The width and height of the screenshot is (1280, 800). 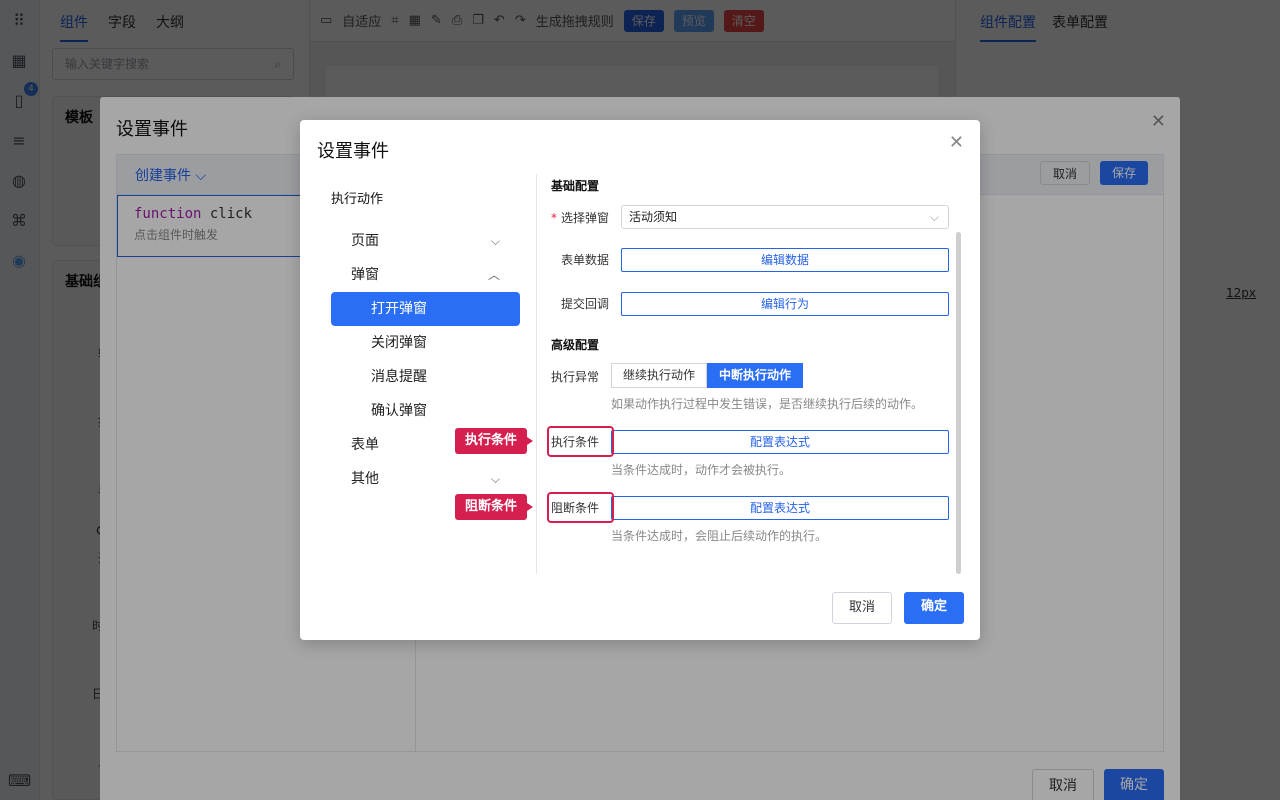 What do you see at coordinates (399, 309) in the screenshot?
I see `nav-label: 打开弹窗` at bounding box center [399, 309].